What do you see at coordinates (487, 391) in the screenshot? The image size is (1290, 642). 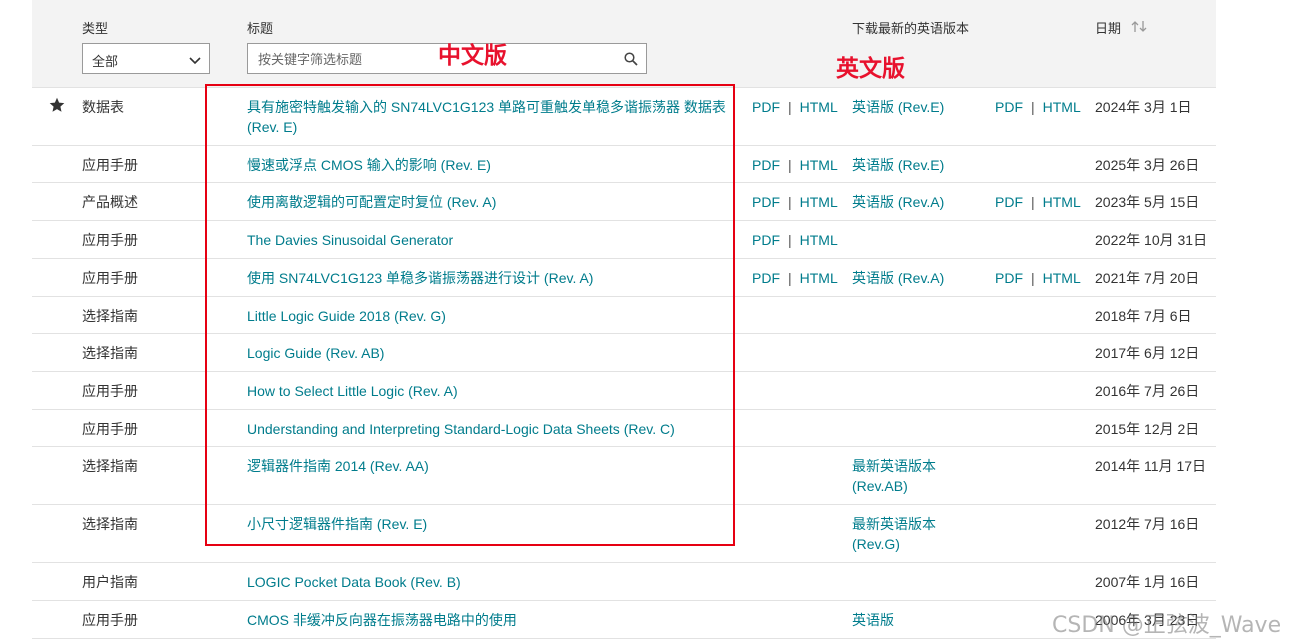 I see `doc-title-link: How to Select Little Logic (Rev. A)` at bounding box center [487, 391].